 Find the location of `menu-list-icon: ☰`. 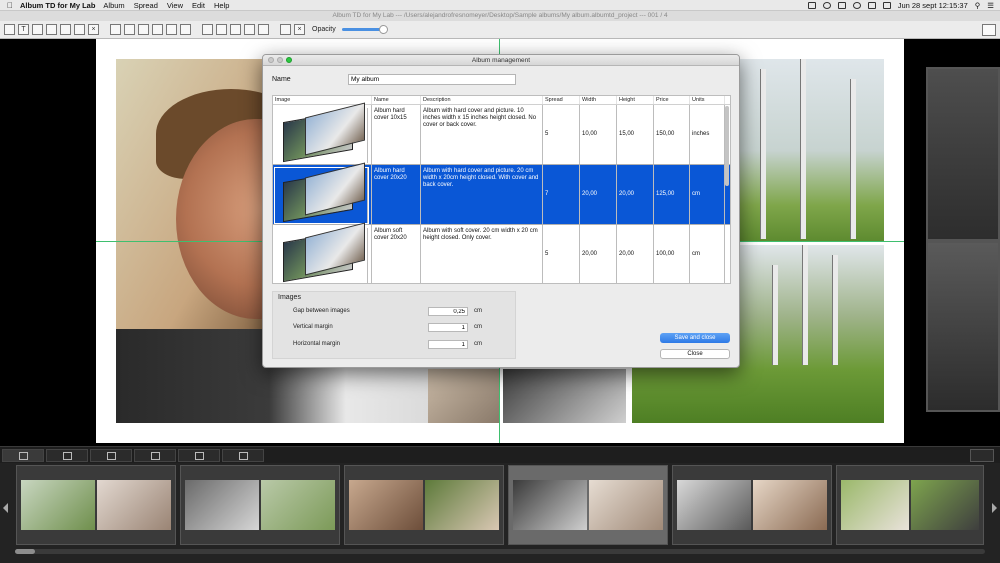

menu-list-icon: ☰ is located at coordinates (990, 5).